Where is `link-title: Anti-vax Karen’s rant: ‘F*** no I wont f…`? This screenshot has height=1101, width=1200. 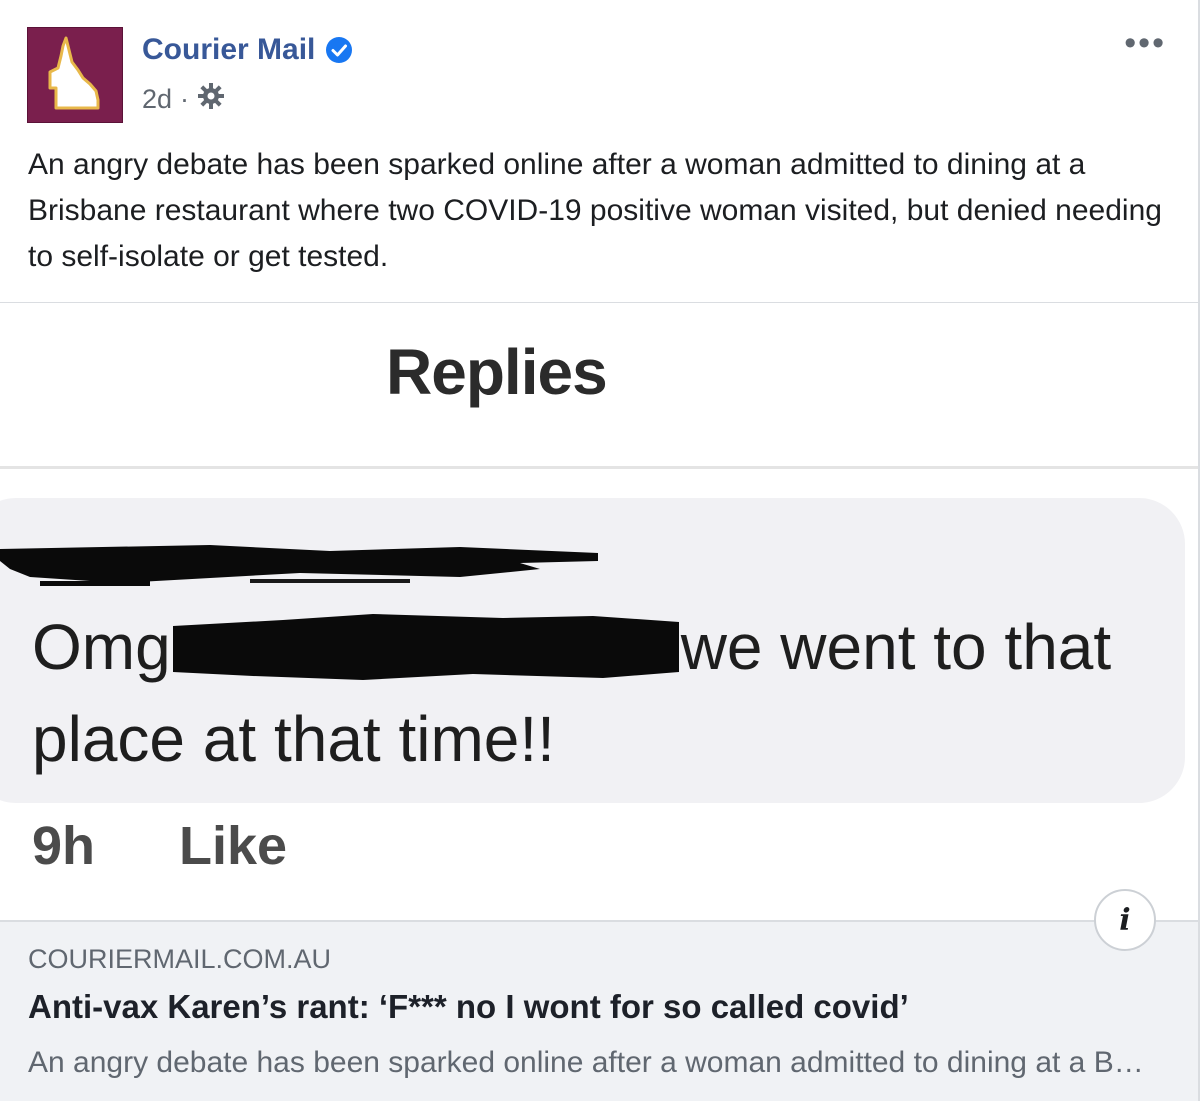 link-title: Anti-vax Karen’s rant: ‘F*** no I wont f… is located at coordinates (468, 1007).